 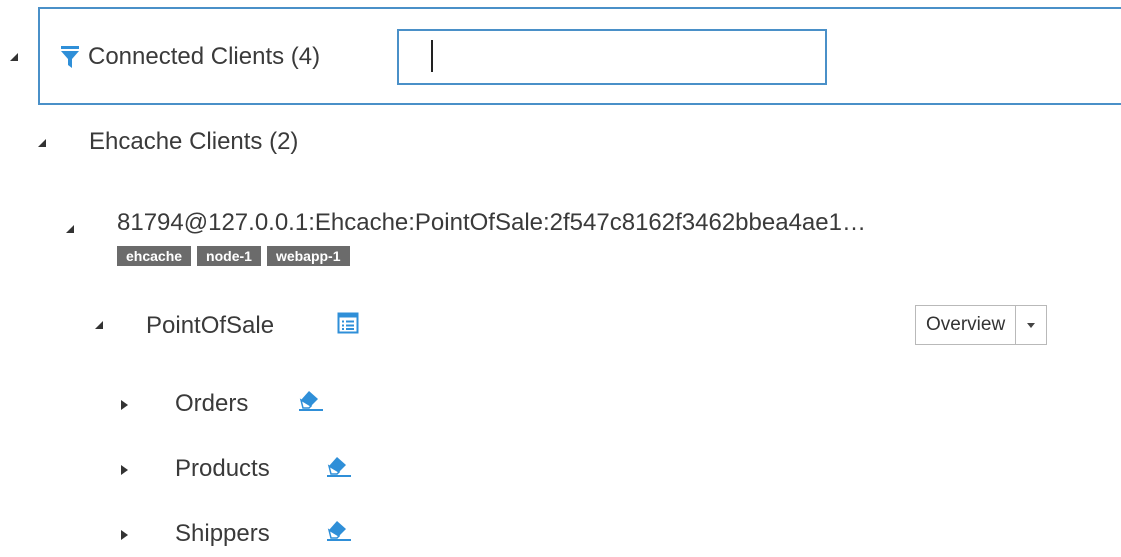 I want to click on connected-clients-label: Connected Clients (4), so click(x=204, y=56).